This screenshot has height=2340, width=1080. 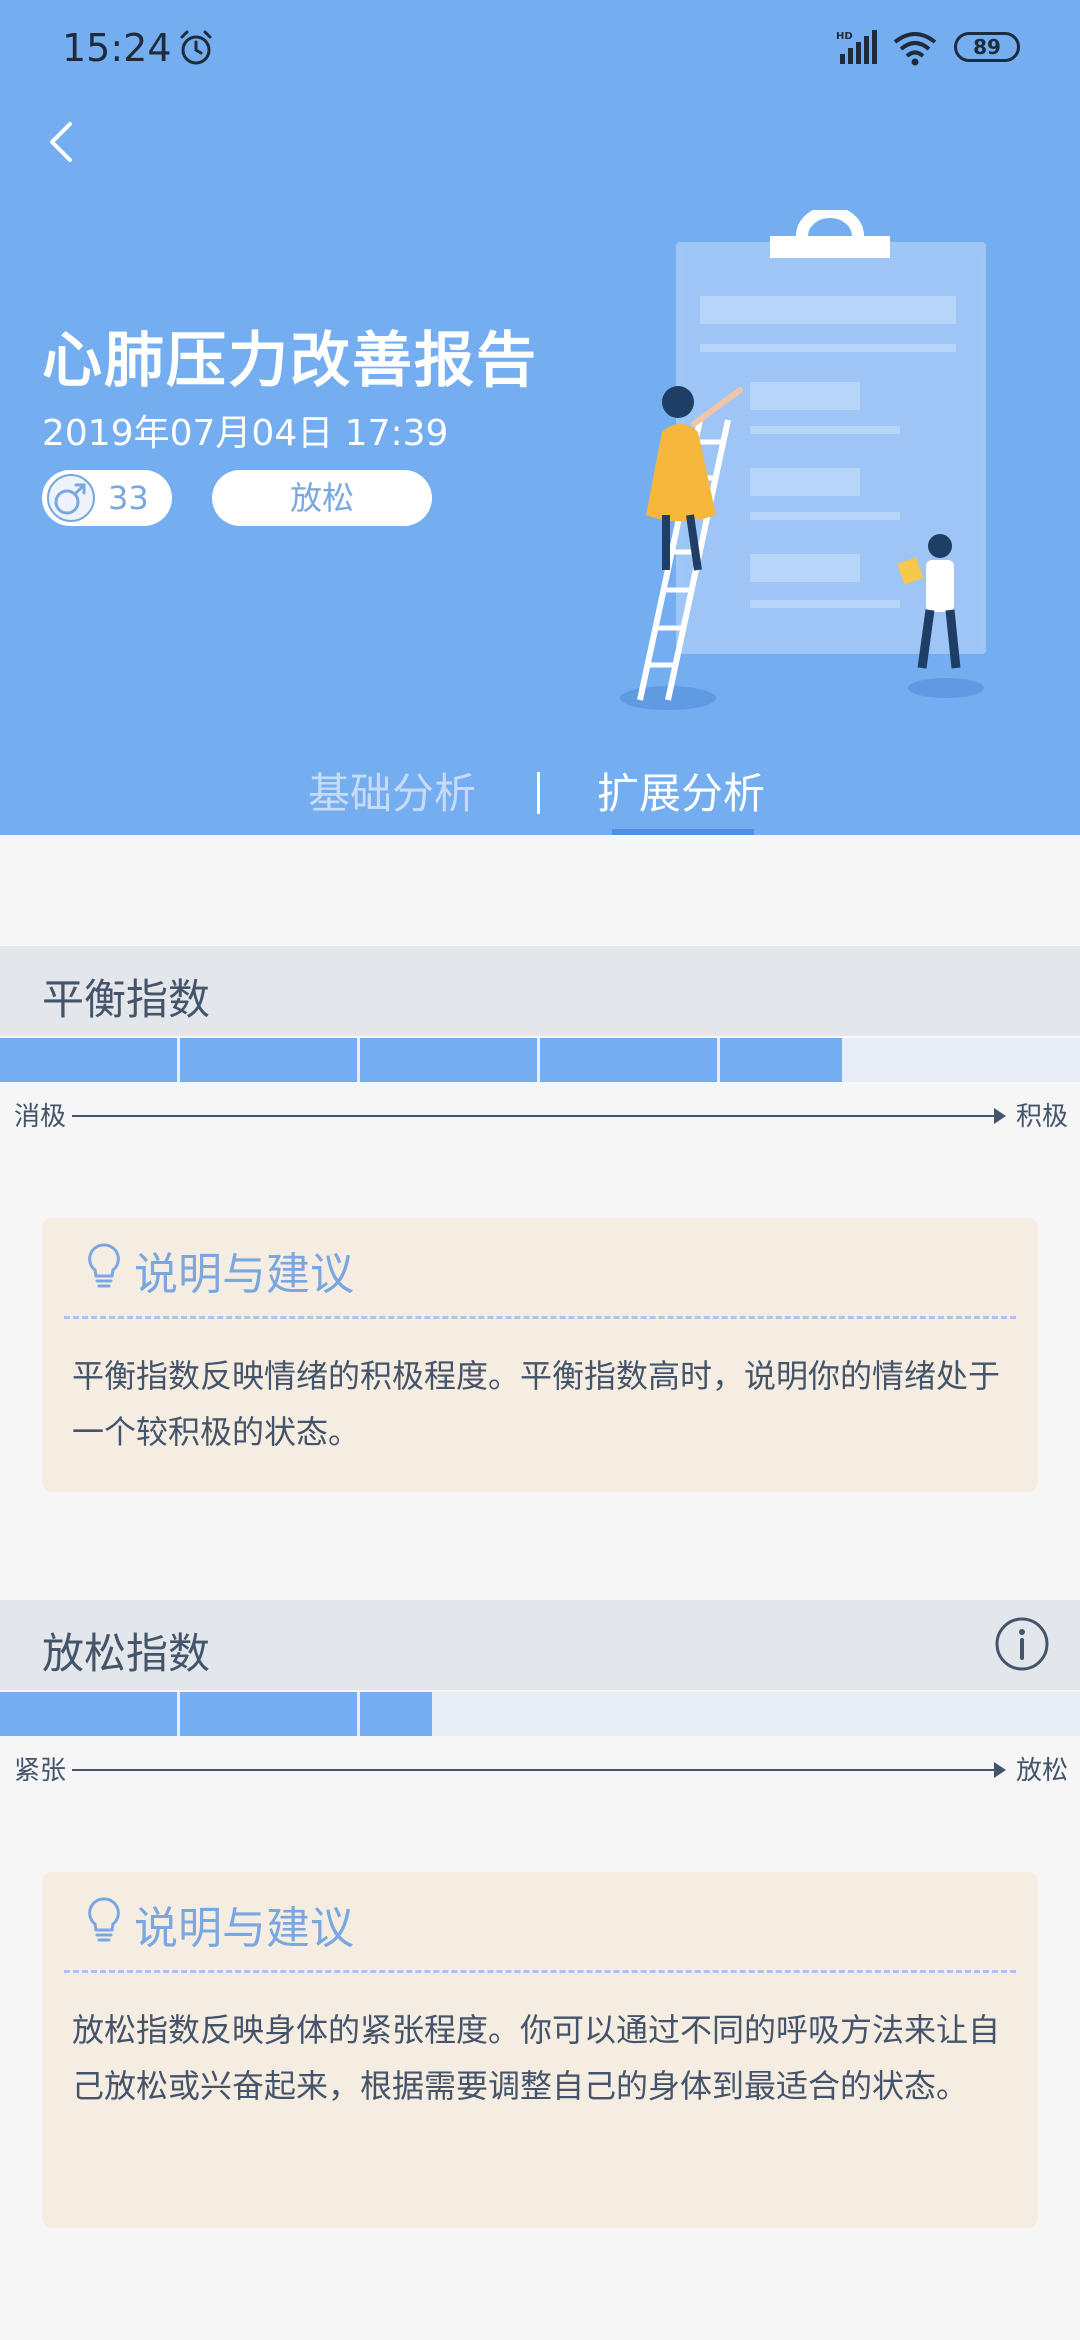 I want to click on relax-index-title: 放松指数, so click(x=126, y=1653).